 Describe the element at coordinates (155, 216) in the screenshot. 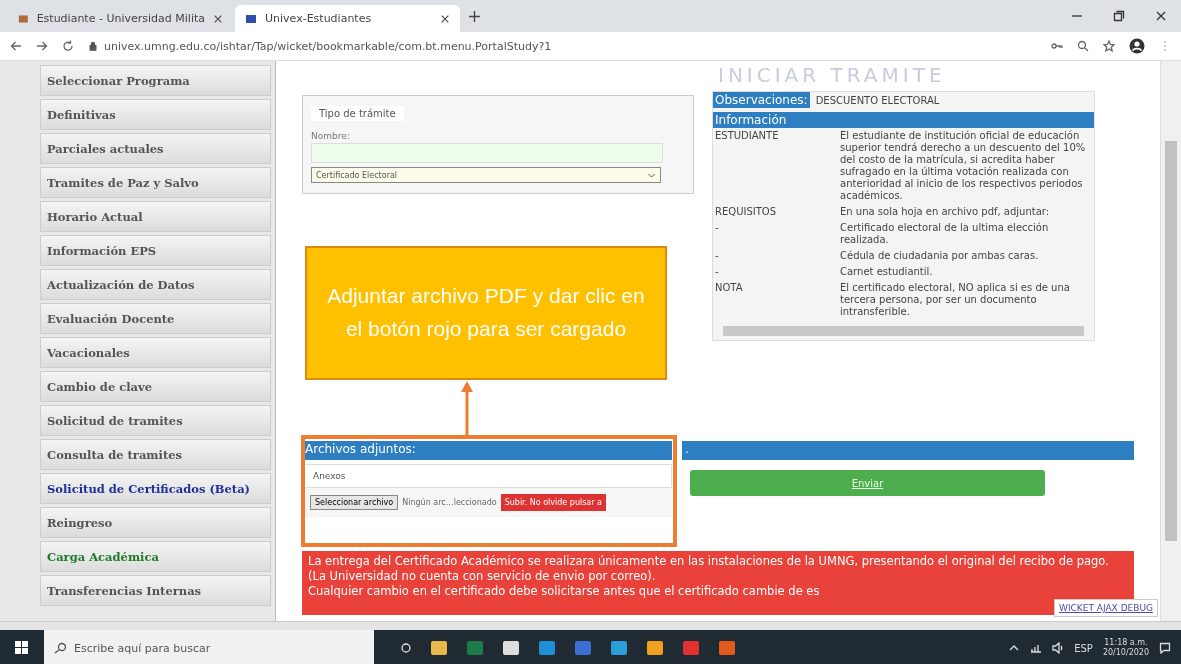

I see `sidebar-item: Horario Actual` at that location.